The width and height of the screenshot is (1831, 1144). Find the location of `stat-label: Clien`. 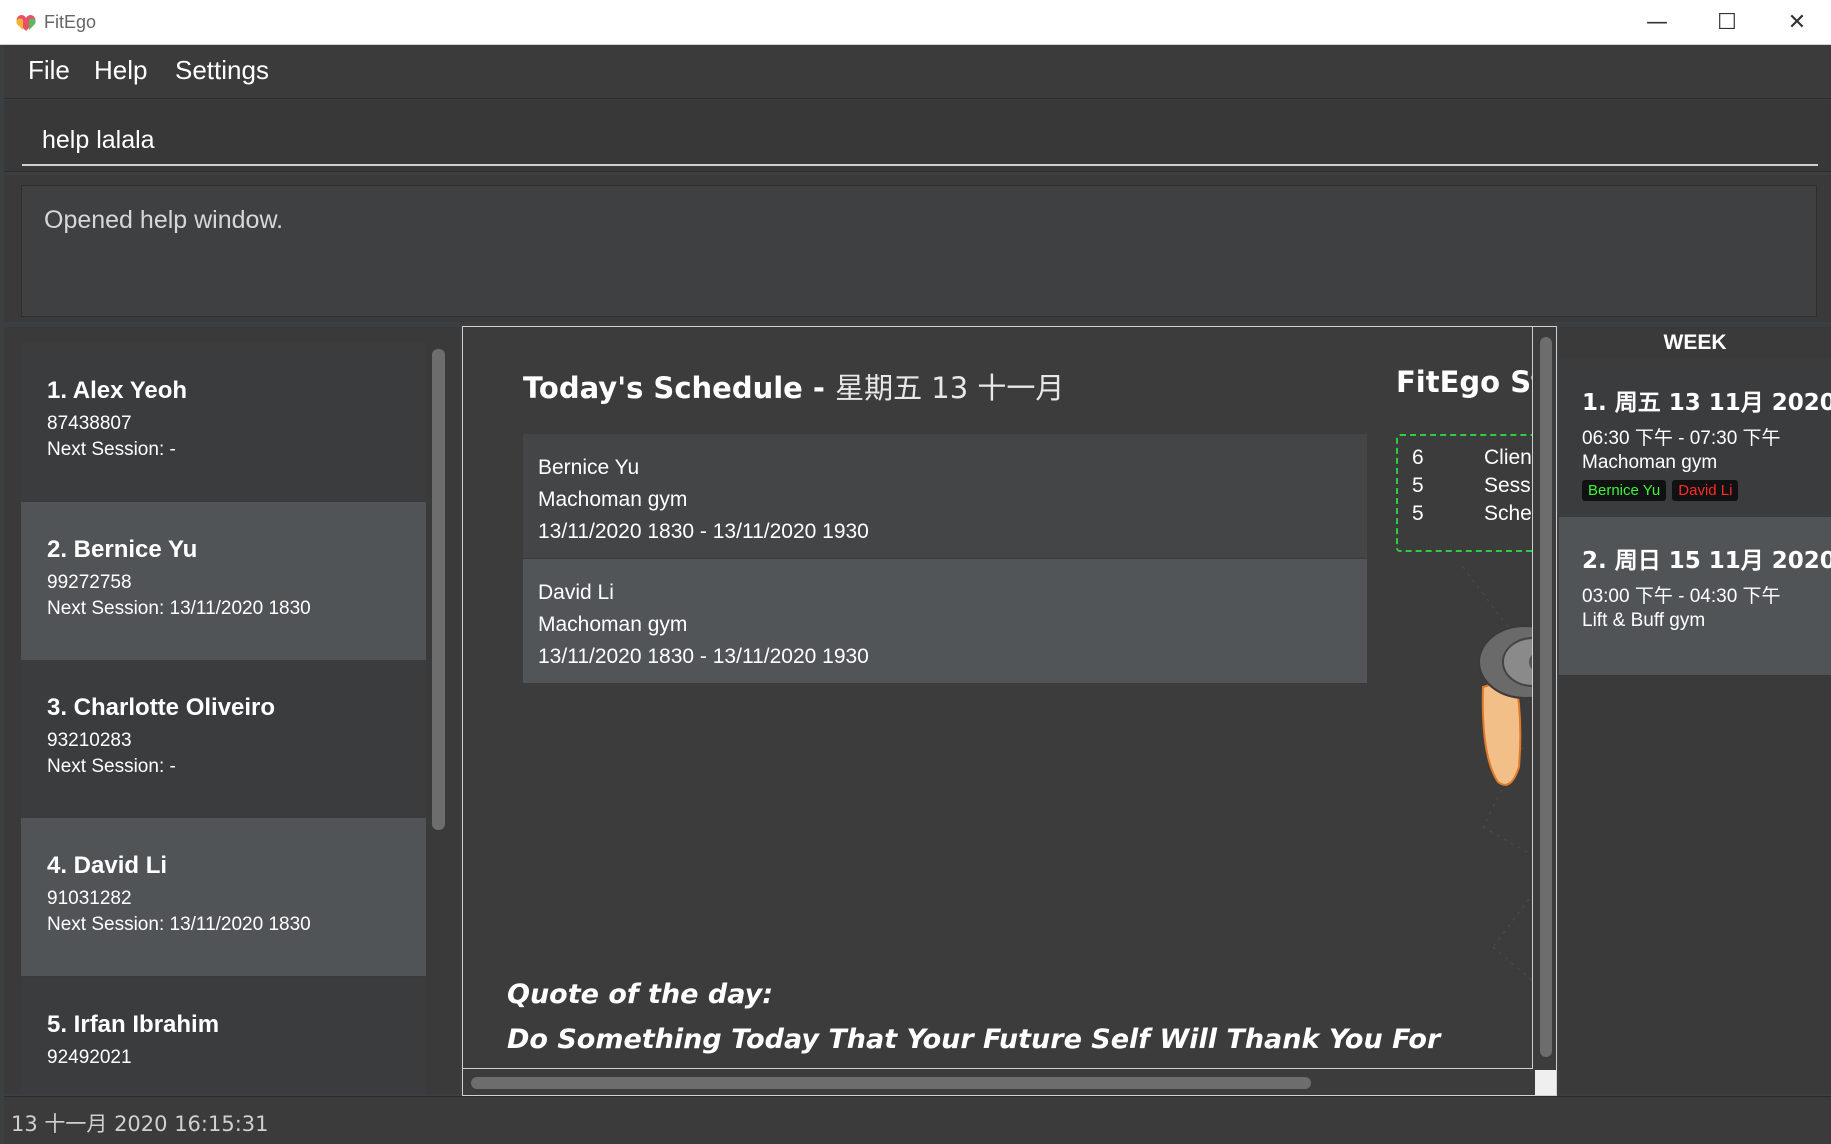

stat-label: Clien is located at coordinates (1508, 457).